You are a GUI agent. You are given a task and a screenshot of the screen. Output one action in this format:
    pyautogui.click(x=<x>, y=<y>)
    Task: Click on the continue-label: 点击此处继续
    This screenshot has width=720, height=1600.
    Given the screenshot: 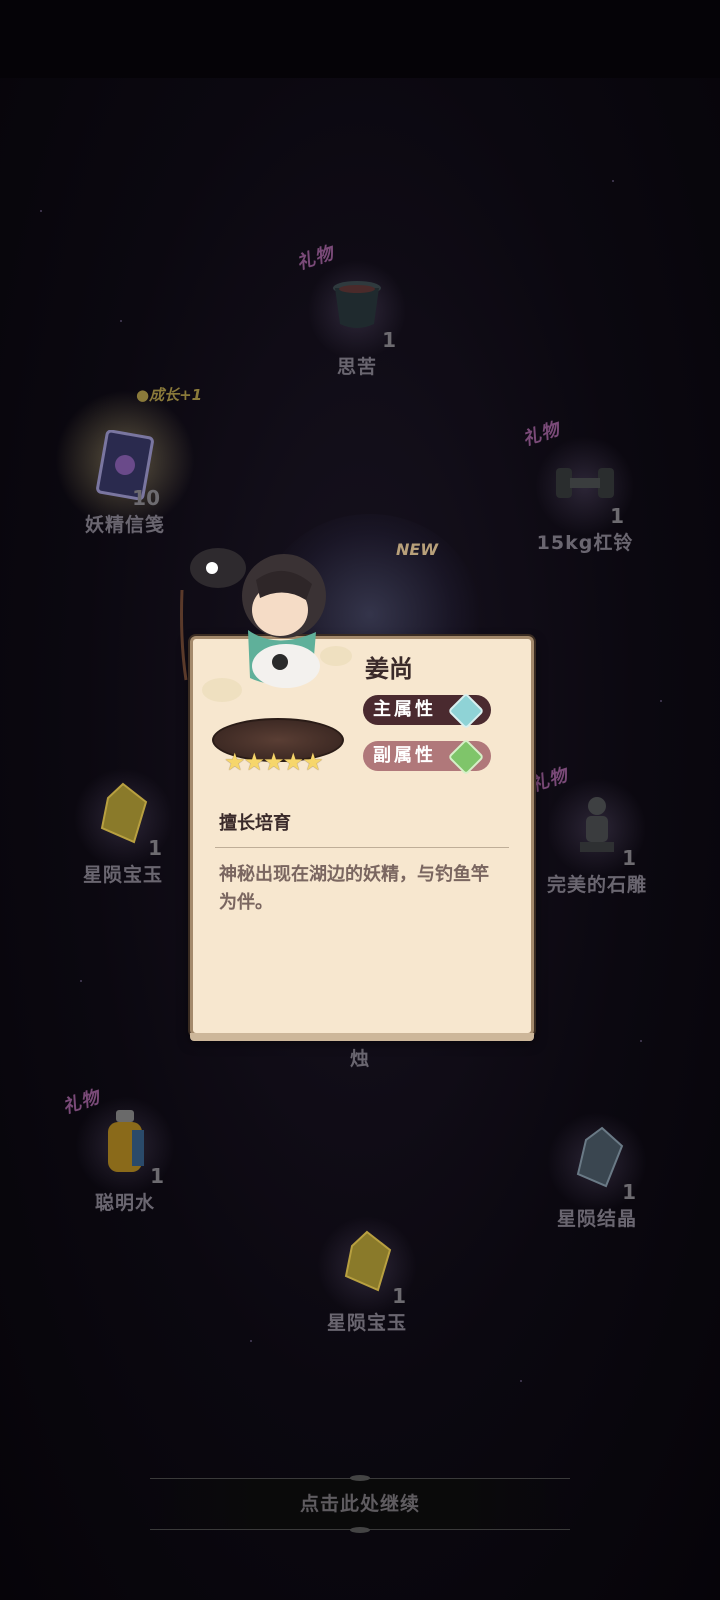 What is the action you would take?
    pyautogui.click(x=359, y=1504)
    